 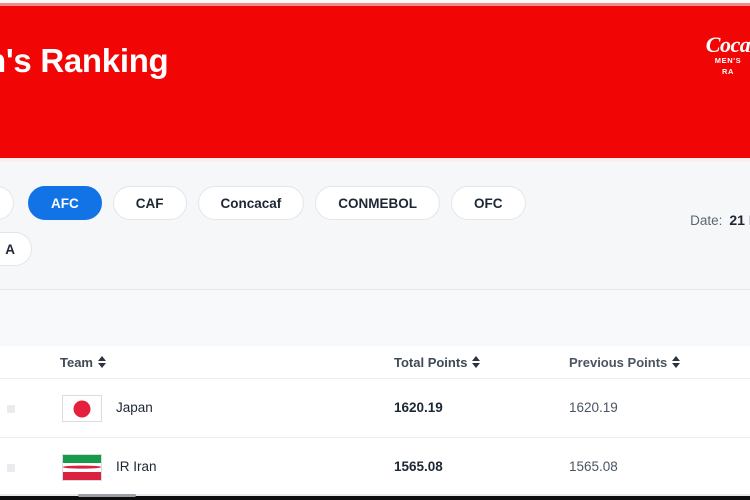 I want to click on horizontal-scrollbar-track, so click(x=375, y=495).